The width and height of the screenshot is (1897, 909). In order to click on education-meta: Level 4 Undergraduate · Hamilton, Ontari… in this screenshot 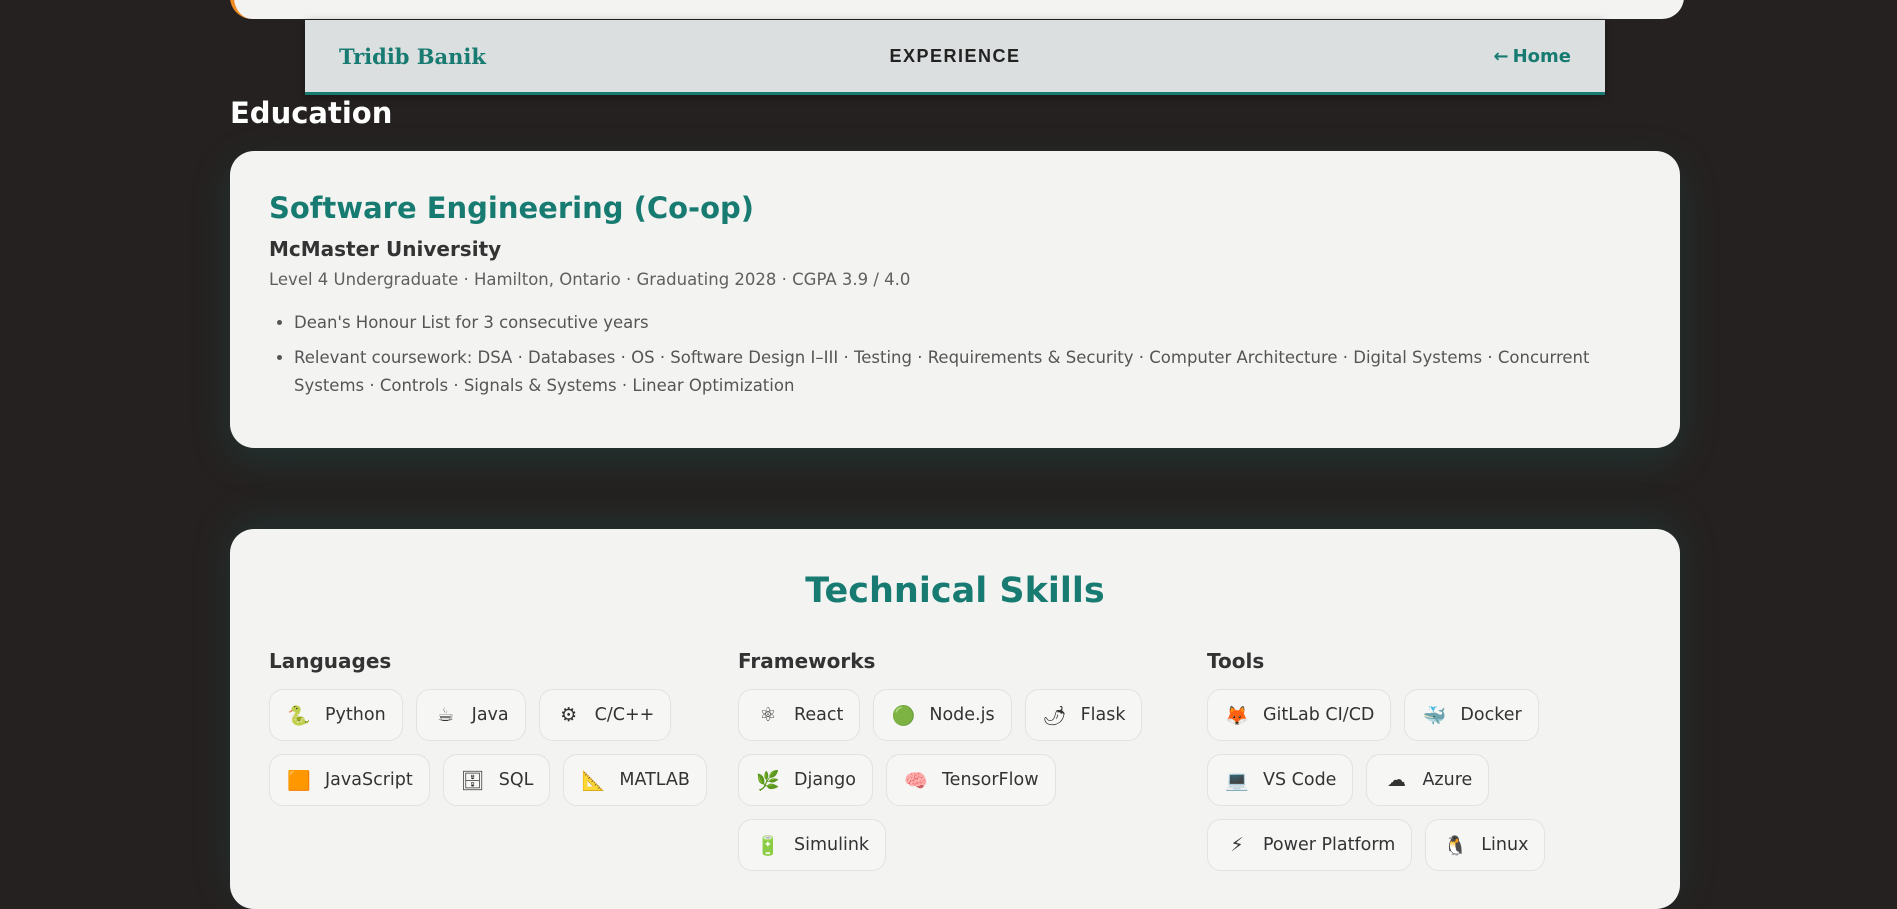, I will do `click(590, 279)`.